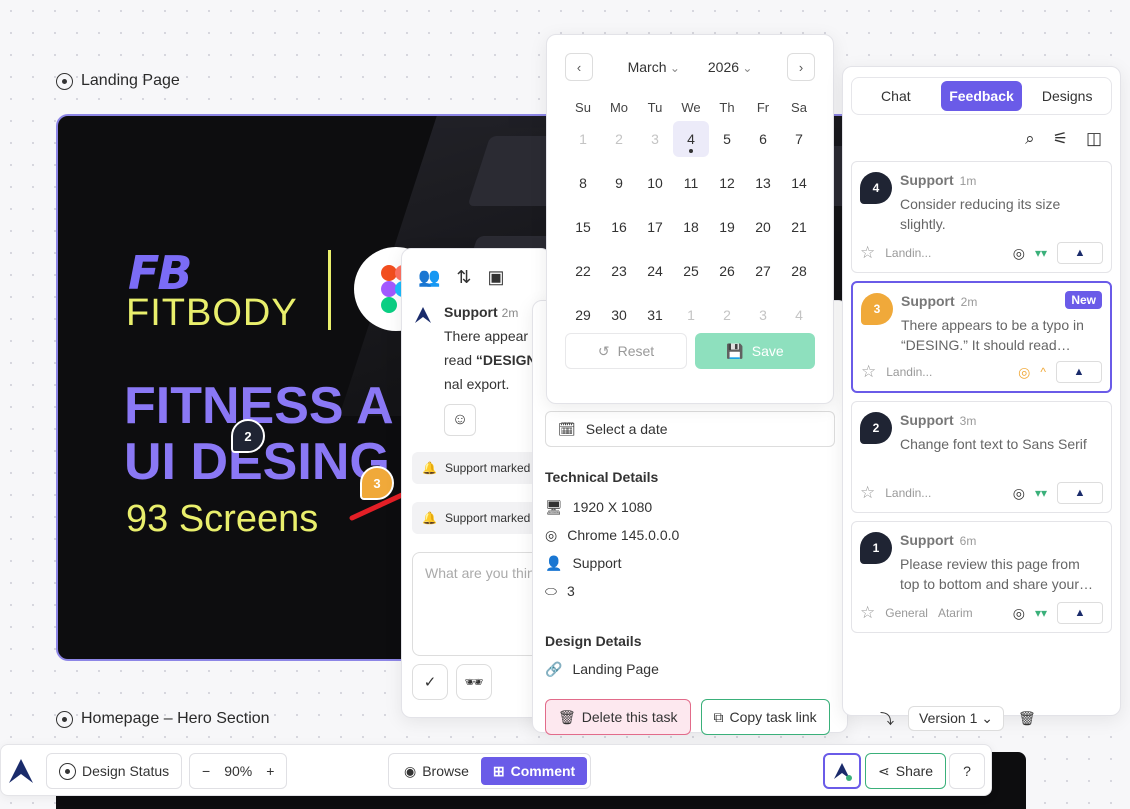  I want to click on zoom-out-button: −, so click(206, 771).